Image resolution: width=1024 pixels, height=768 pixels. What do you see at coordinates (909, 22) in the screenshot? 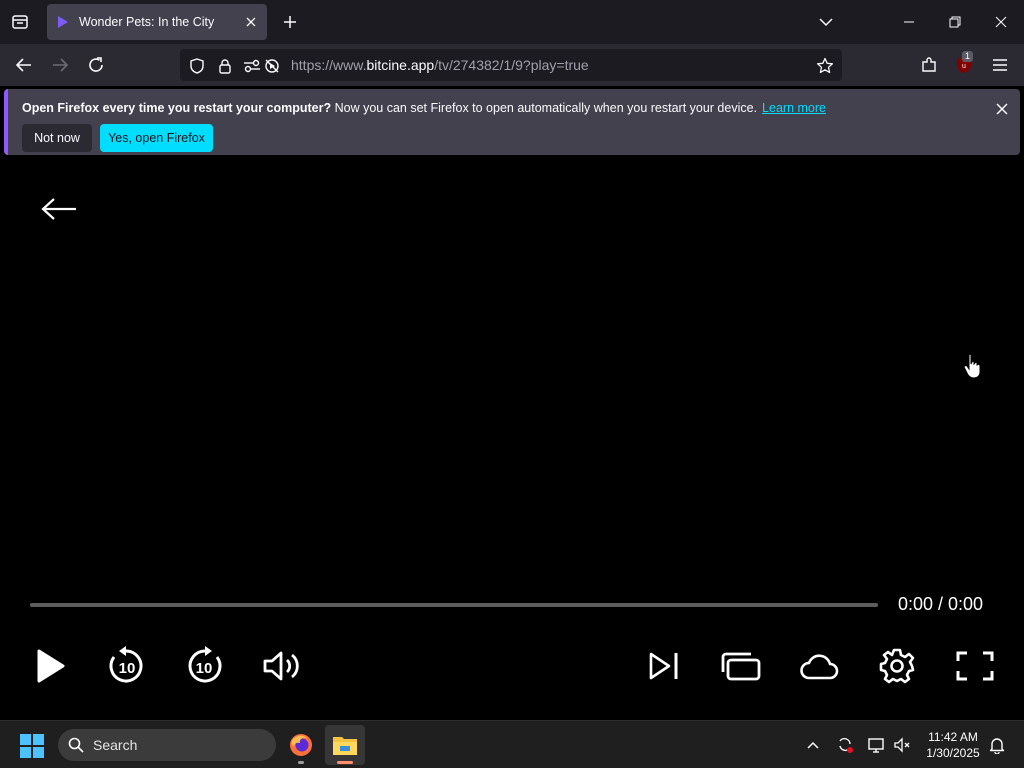
I see `minimize-icon` at bounding box center [909, 22].